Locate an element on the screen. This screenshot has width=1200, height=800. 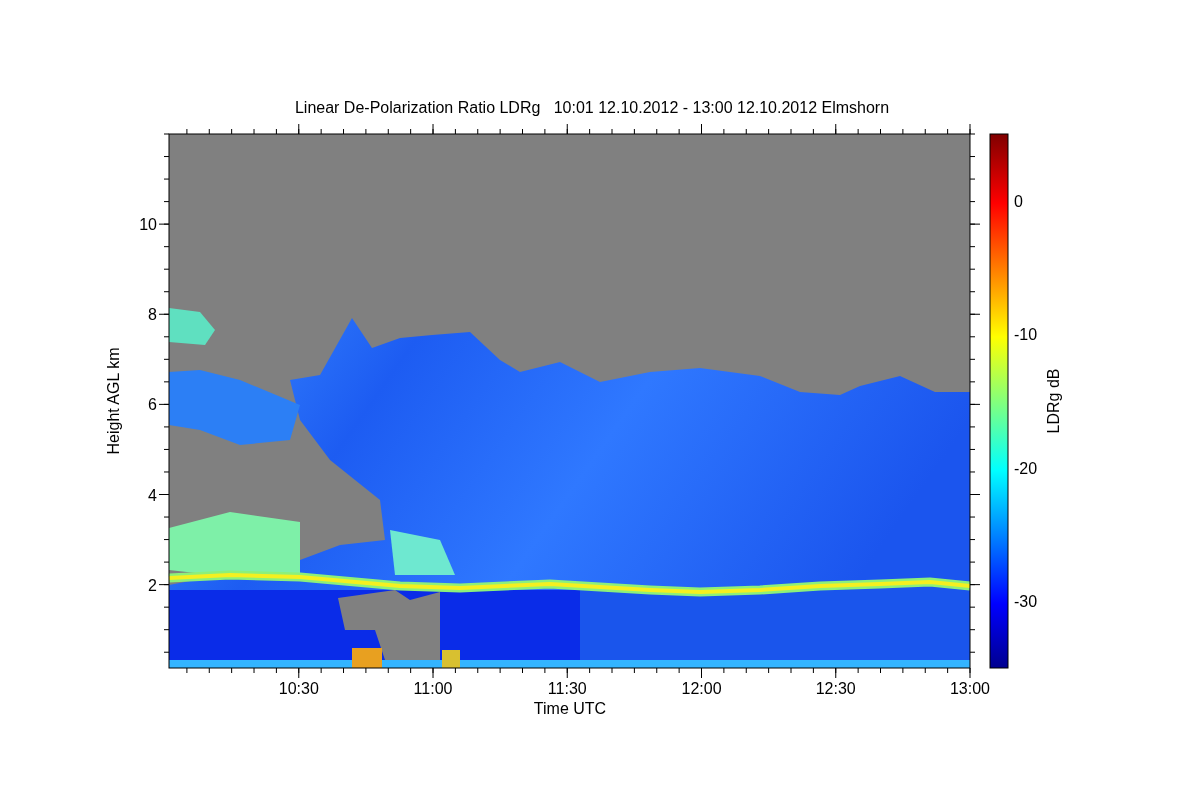
colorbar-tick-label: -30 is located at coordinates (1026, 602).